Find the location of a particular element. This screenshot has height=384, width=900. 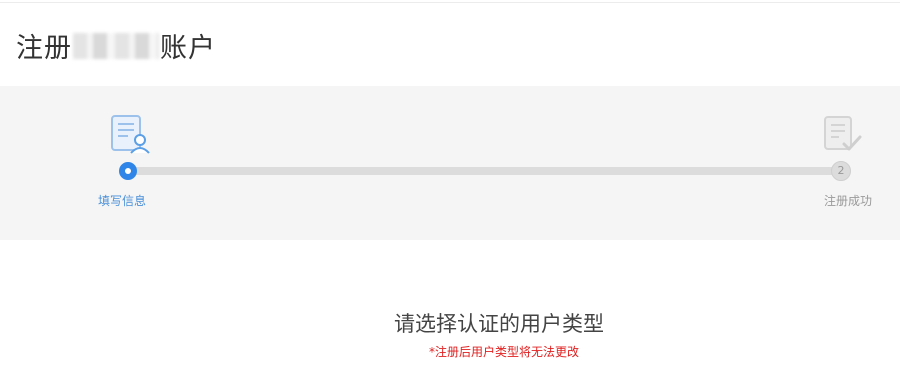

user-type-heading: 请选择认证的用户类型 is located at coordinates (499, 324).